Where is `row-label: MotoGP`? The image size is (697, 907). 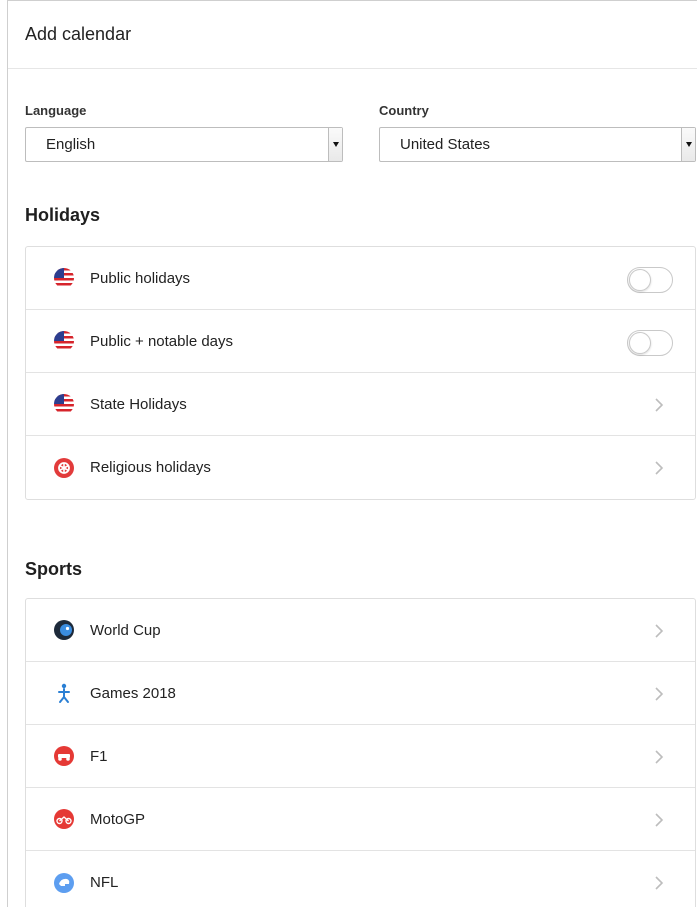 row-label: MotoGP is located at coordinates (118, 819).